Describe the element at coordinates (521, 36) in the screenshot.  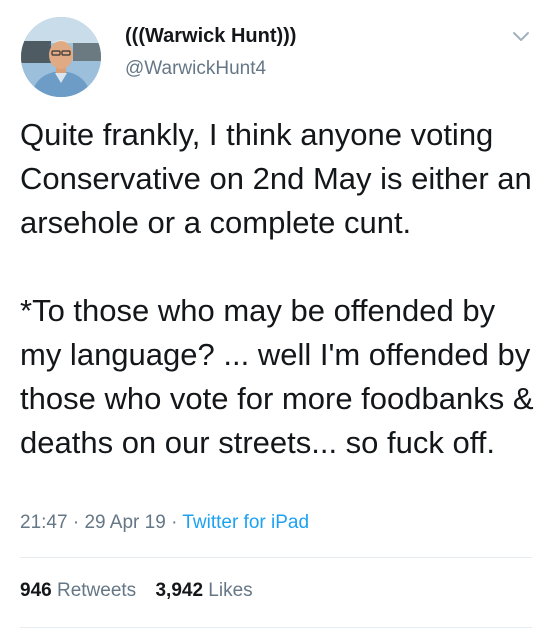
I see `chevron-down-icon` at that location.